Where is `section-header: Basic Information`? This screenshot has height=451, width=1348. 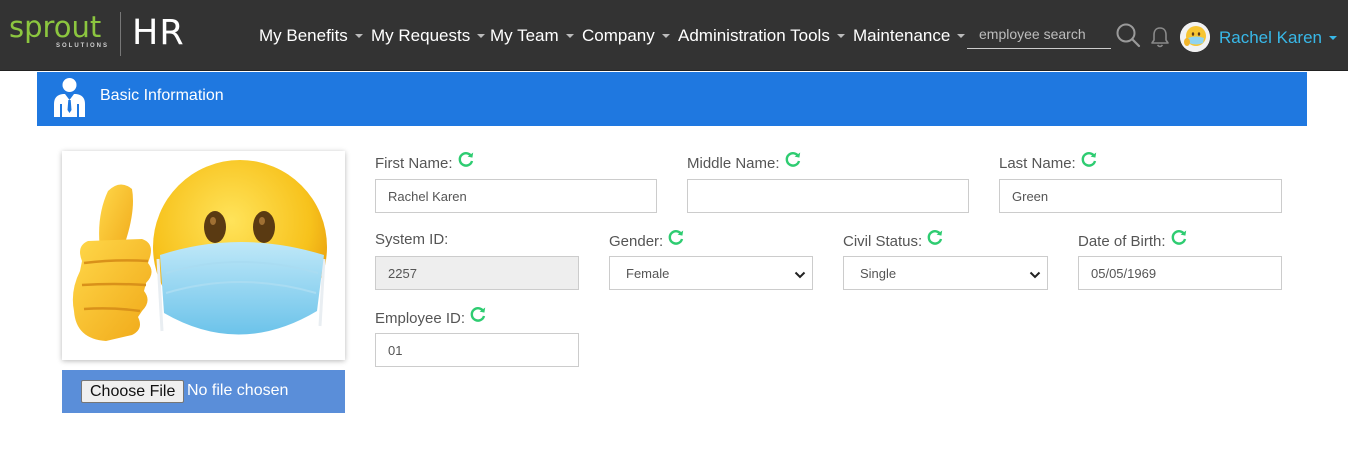 section-header: Basic Information is located at coordinates (672, 99).